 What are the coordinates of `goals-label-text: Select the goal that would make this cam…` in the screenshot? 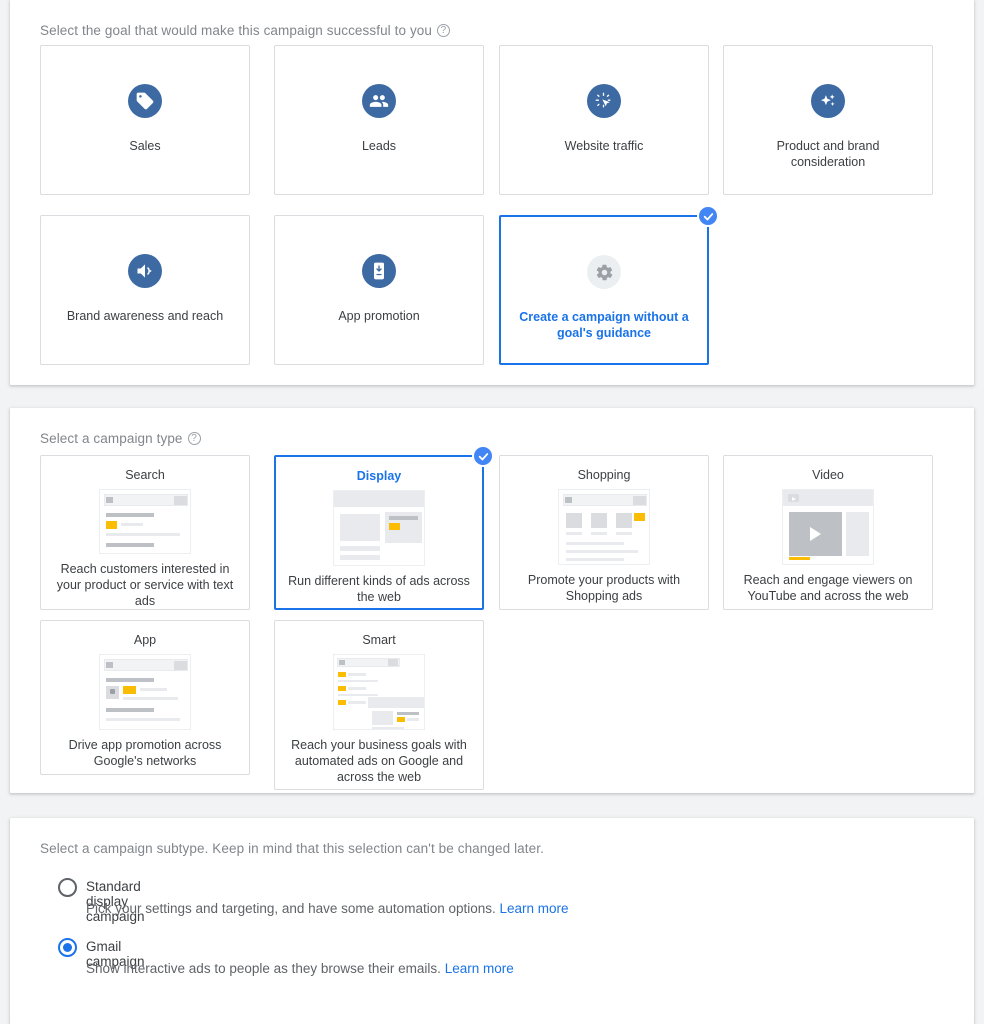 It's located at (236, 30).